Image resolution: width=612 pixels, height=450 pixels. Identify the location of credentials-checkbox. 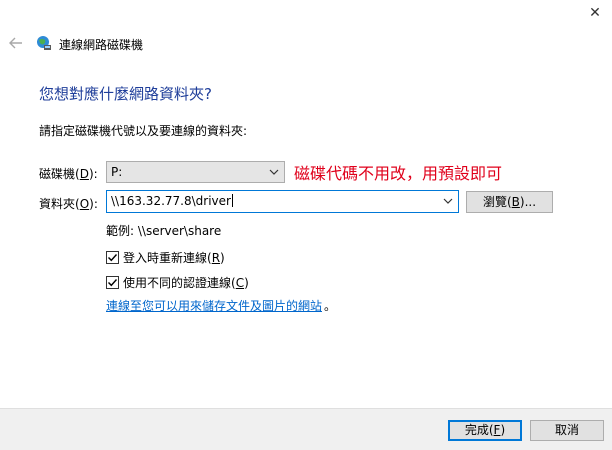
(112, 282).